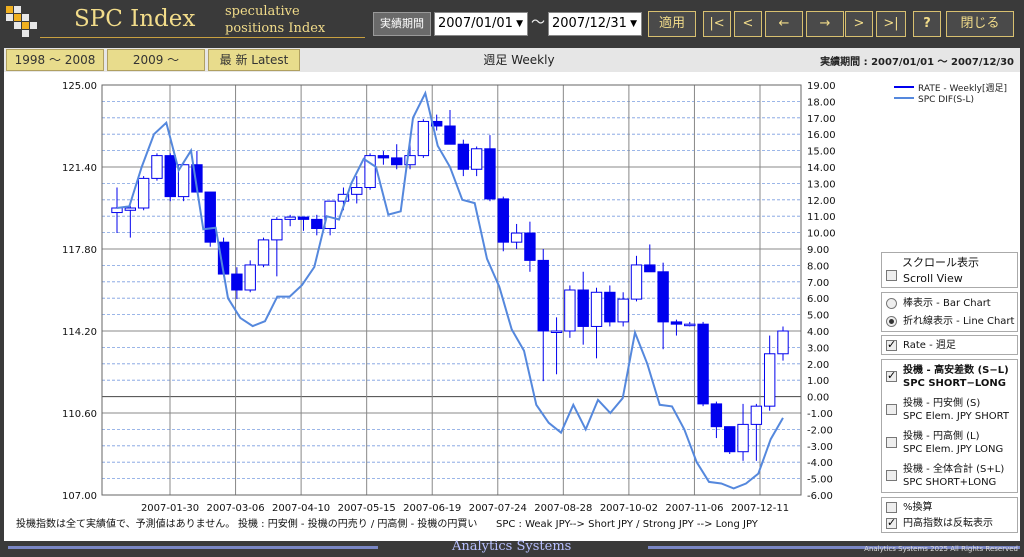  Describe the element at coordinates (820, 447) in the screenshot. I see `y-right-tick-label: -3.00` at that location.